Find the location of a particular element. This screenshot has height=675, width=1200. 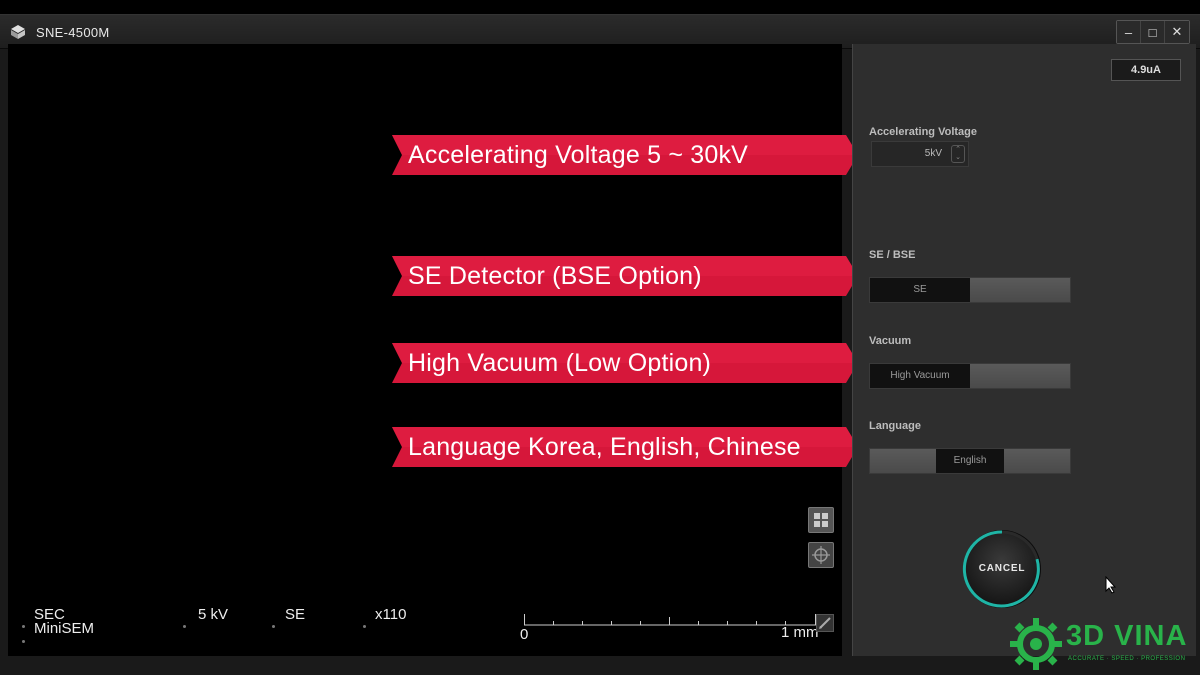

detector-option-bse is located at coordinates (1020, 290).